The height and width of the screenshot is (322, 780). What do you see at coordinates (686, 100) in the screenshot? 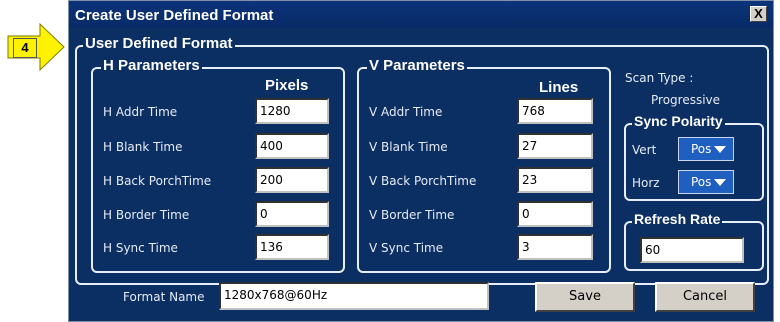
I see `scan-type-value: Progressive` at bounding box center [686, 100].